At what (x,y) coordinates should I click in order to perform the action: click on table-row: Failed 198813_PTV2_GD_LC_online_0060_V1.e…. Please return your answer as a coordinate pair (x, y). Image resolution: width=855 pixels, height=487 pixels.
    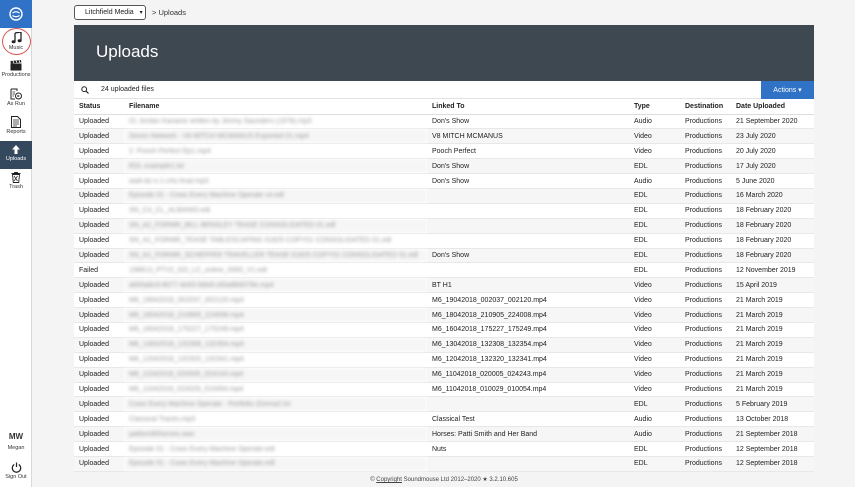
    Looking at the image, I should click on (444, 270).